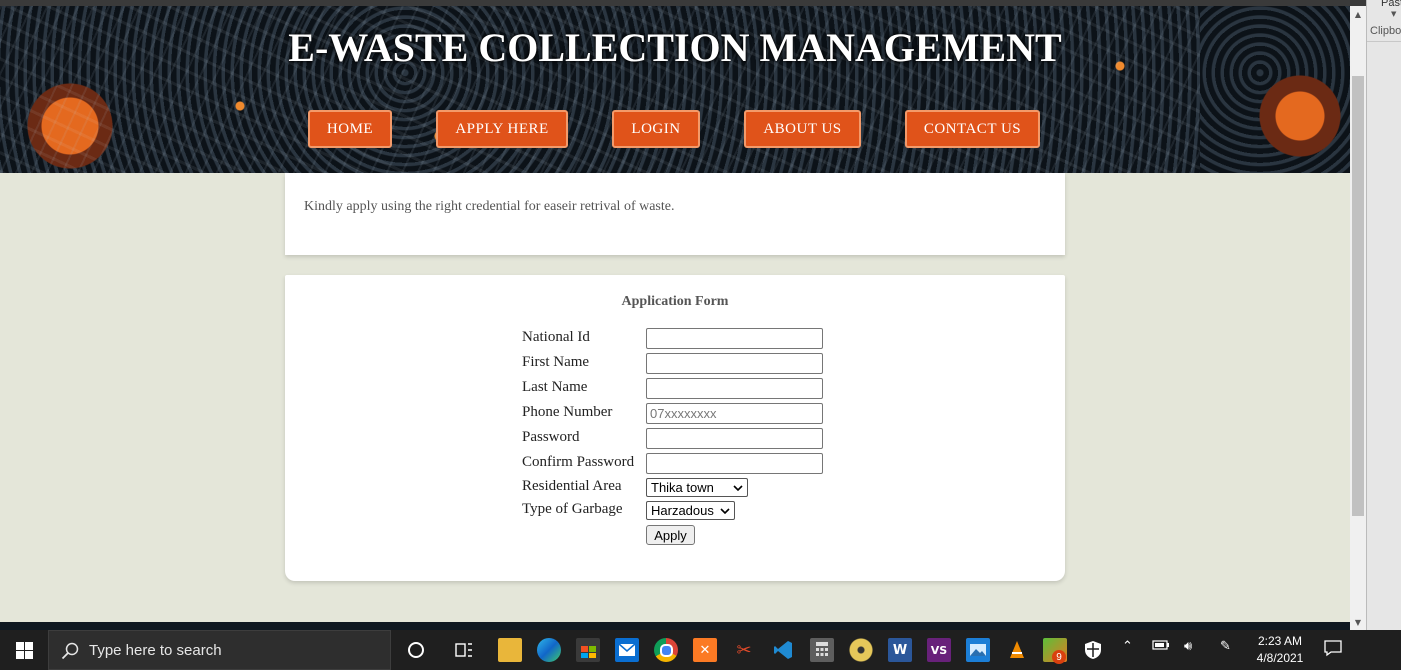 This screenshot has width=1401, height=670. I want to click on form-title: Application Form, so click(675, 301).